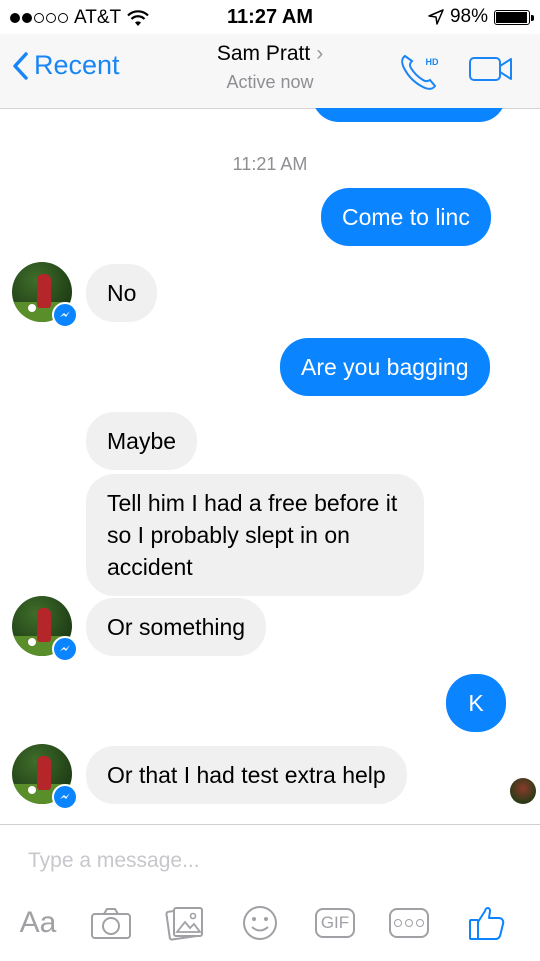 This screenshot has height=961, width=540. Describe the element at coordinates (122, 293) in the screenshot. I see `message-bubble-incoming: No` at that location.